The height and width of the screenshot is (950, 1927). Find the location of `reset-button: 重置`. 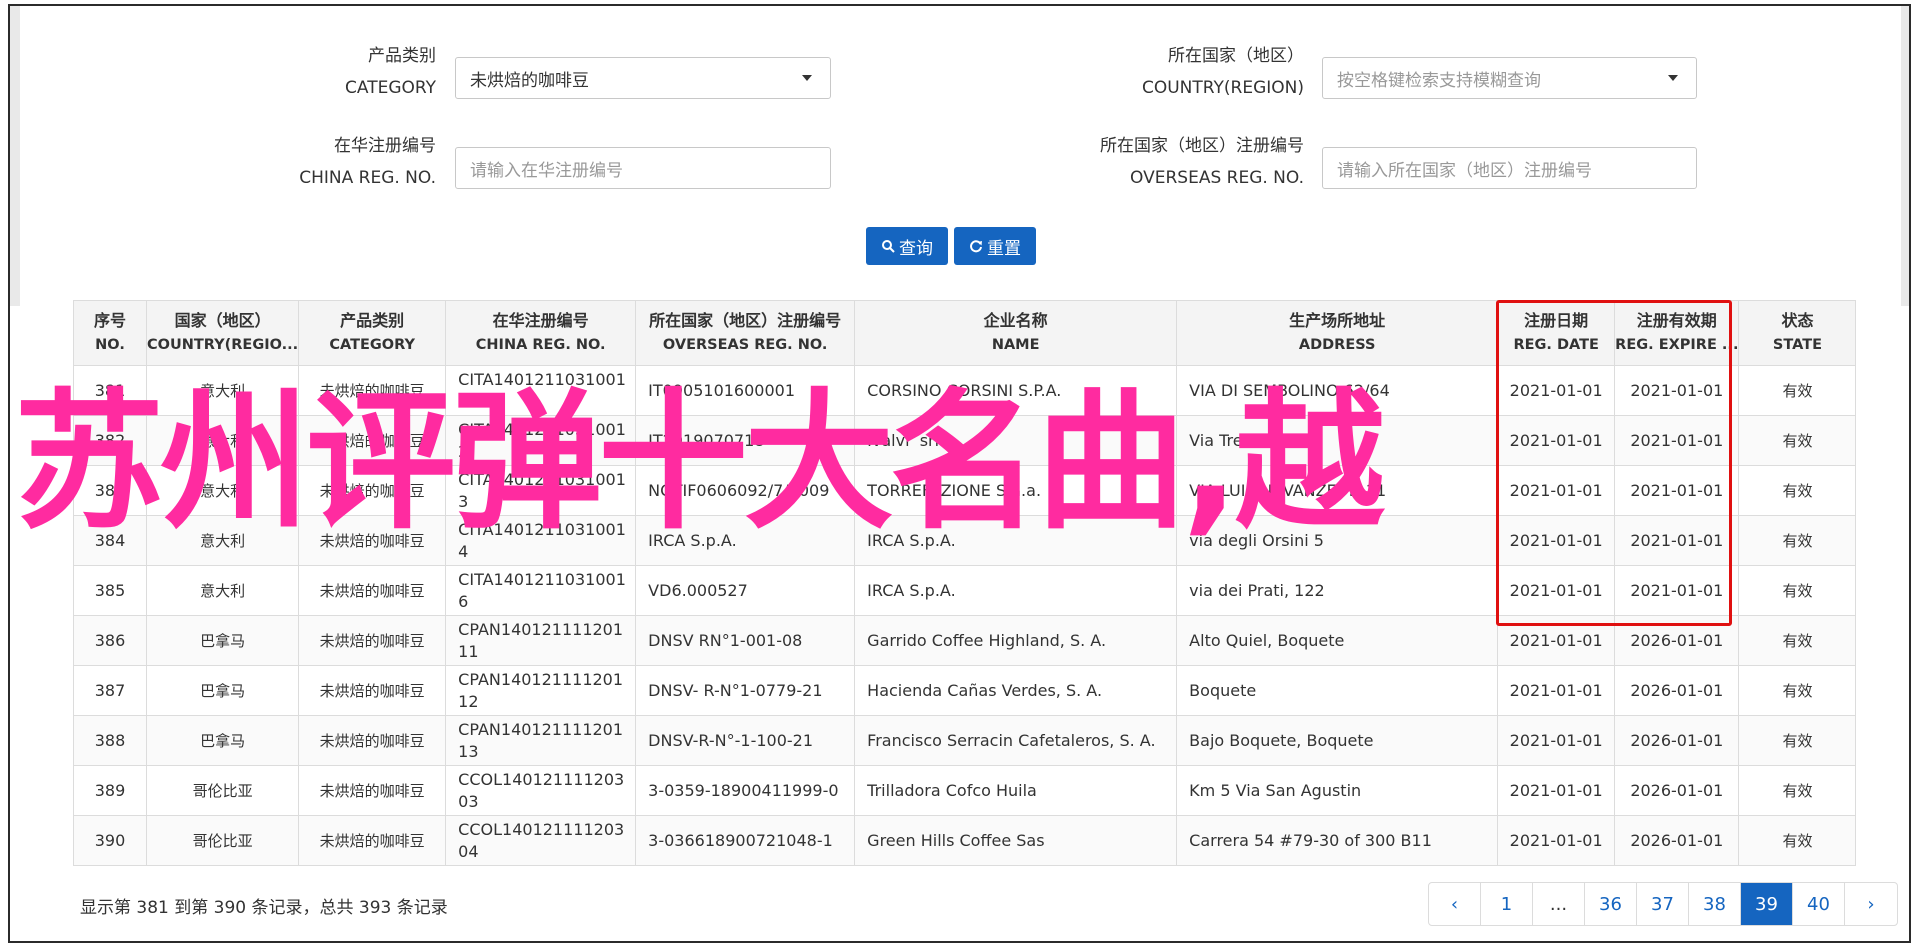

reset-button: 重置 is located at coordinates (995, 246).